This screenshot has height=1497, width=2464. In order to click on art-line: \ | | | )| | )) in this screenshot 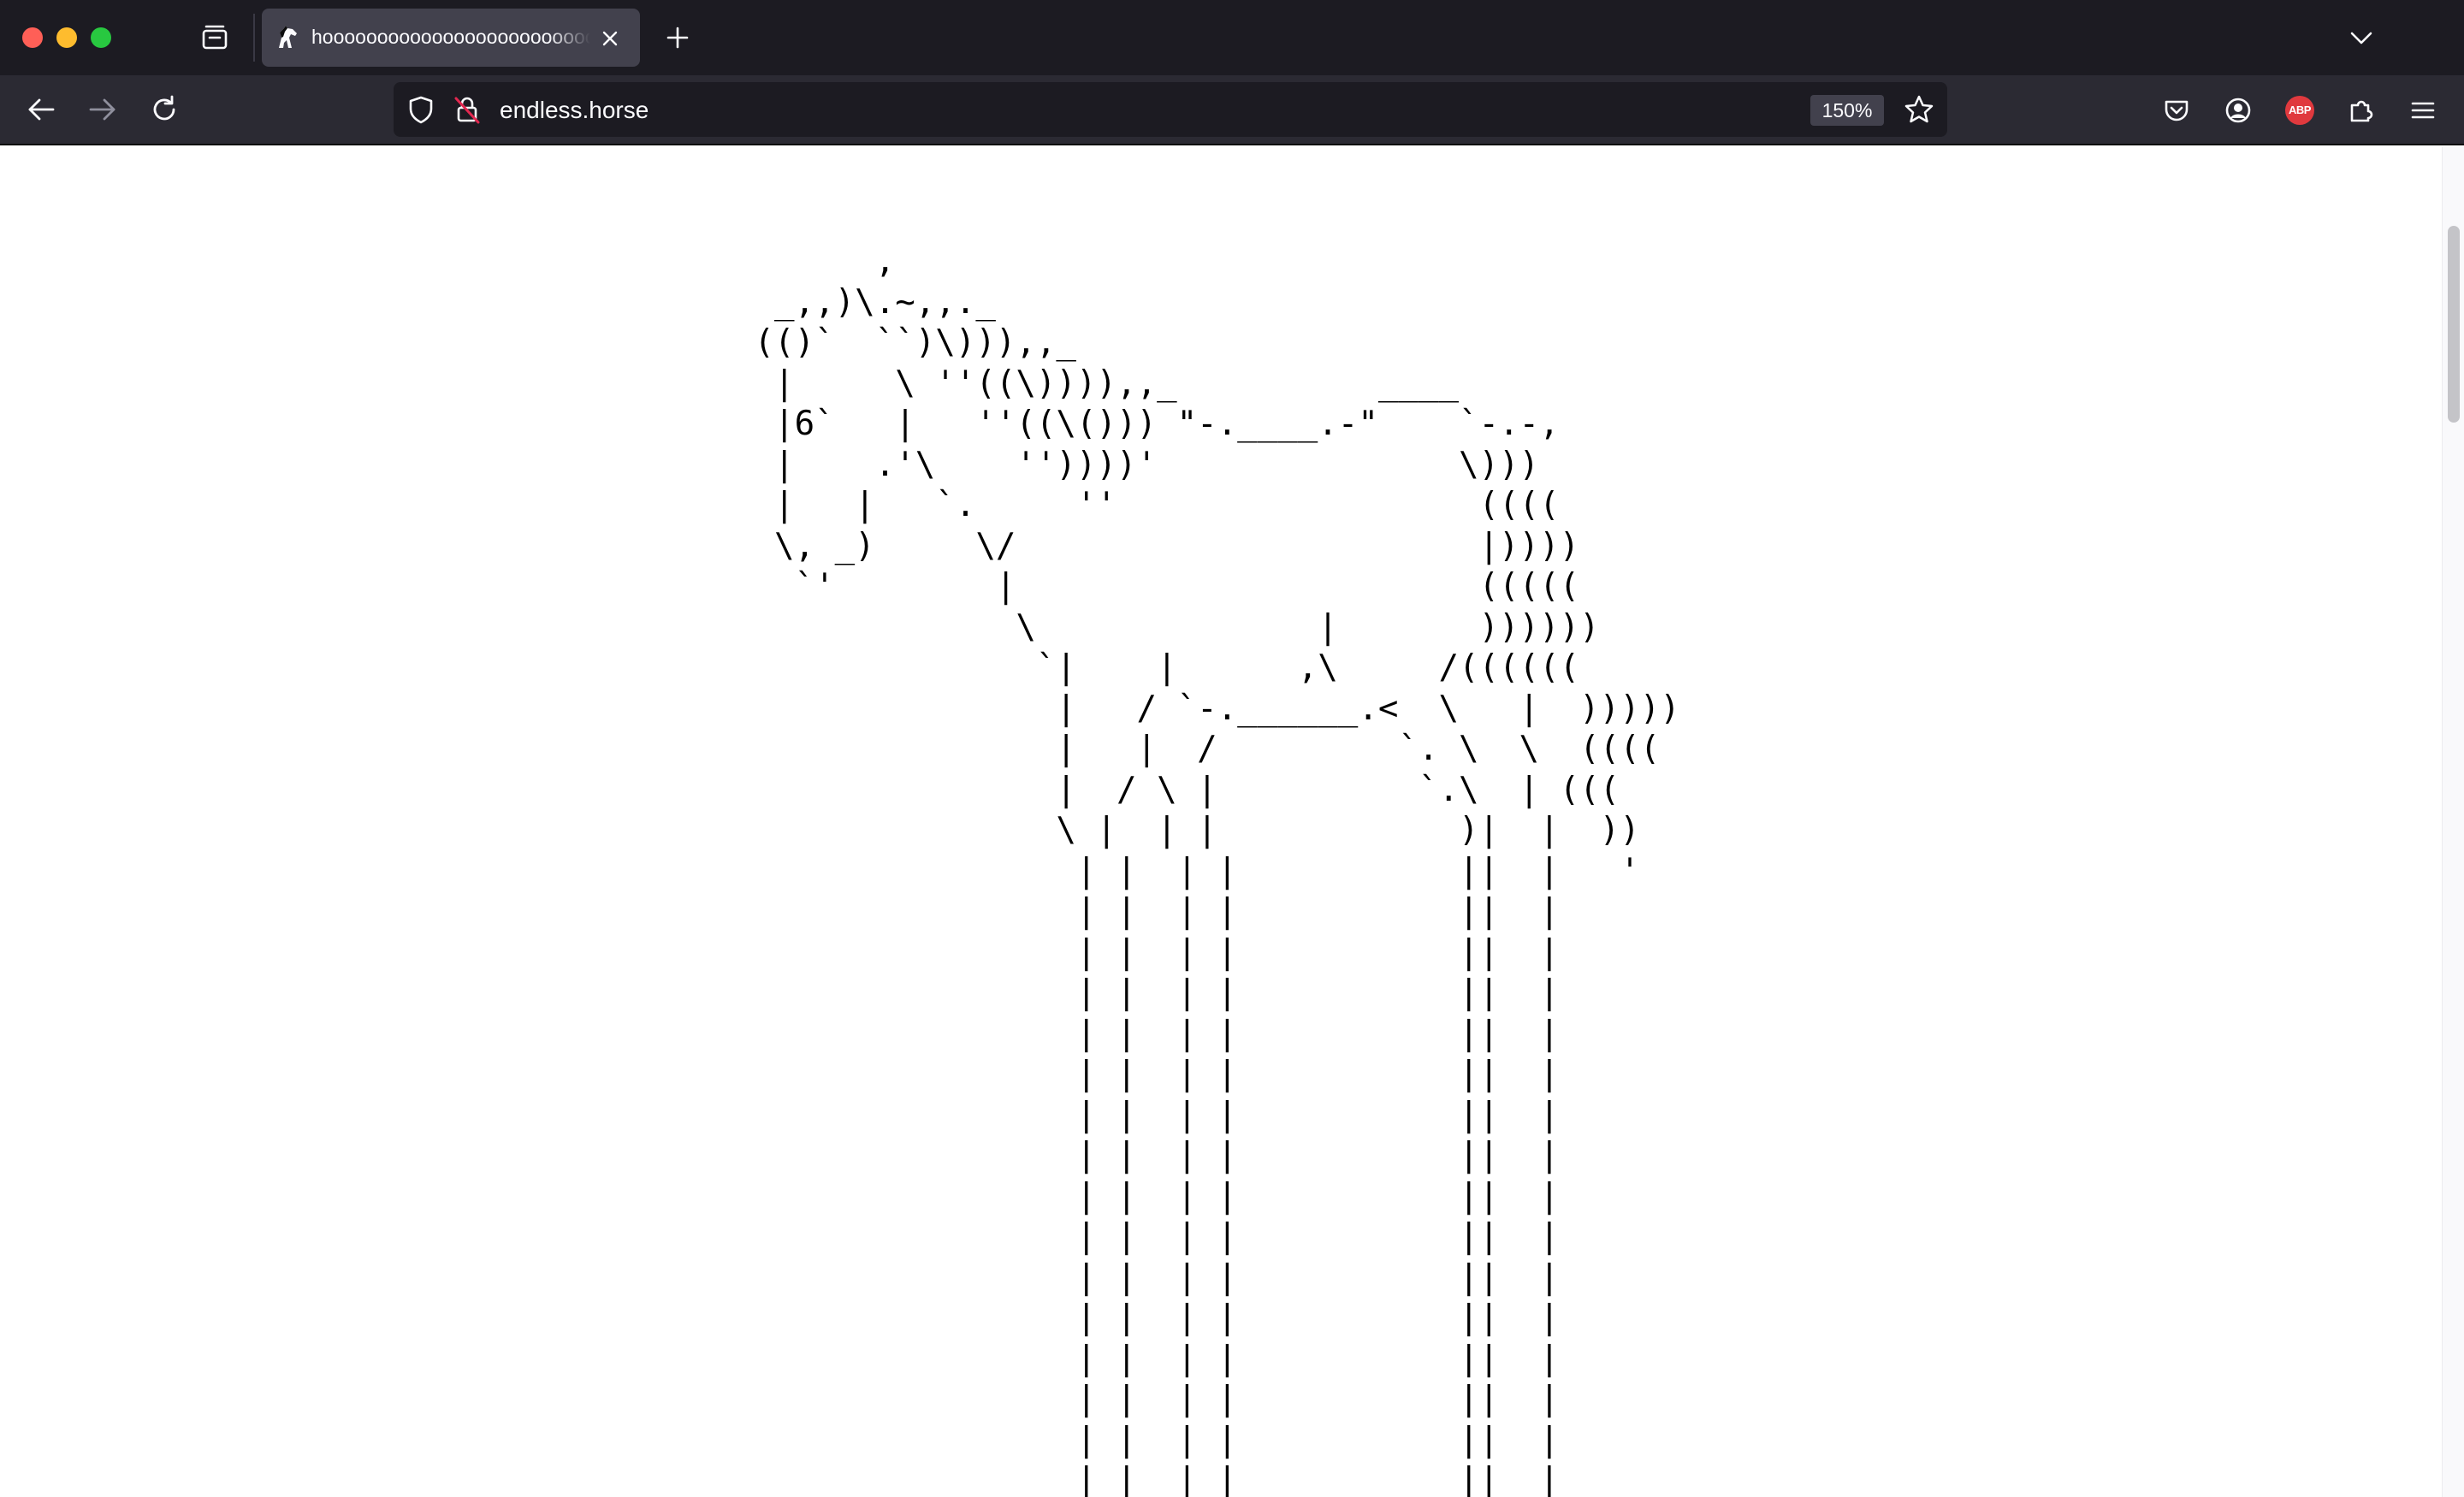, I will do `click(1187, 830)`.